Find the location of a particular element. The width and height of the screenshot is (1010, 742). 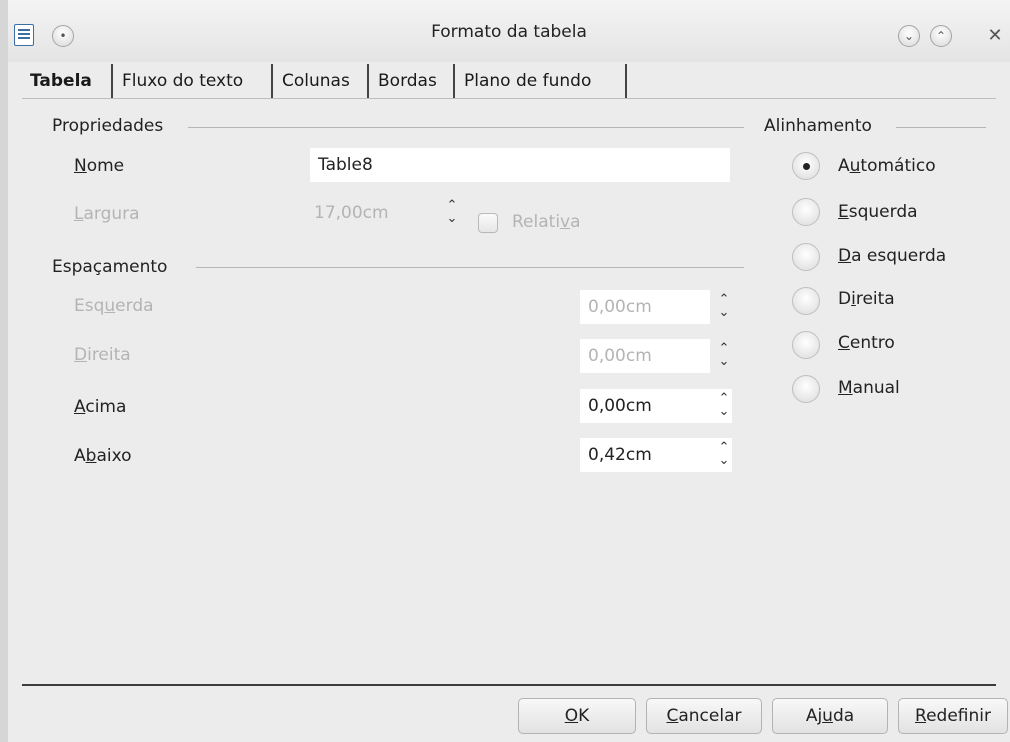

largura-spin-icon: ⌃ ⌄ is located at coordinates (452, 213).